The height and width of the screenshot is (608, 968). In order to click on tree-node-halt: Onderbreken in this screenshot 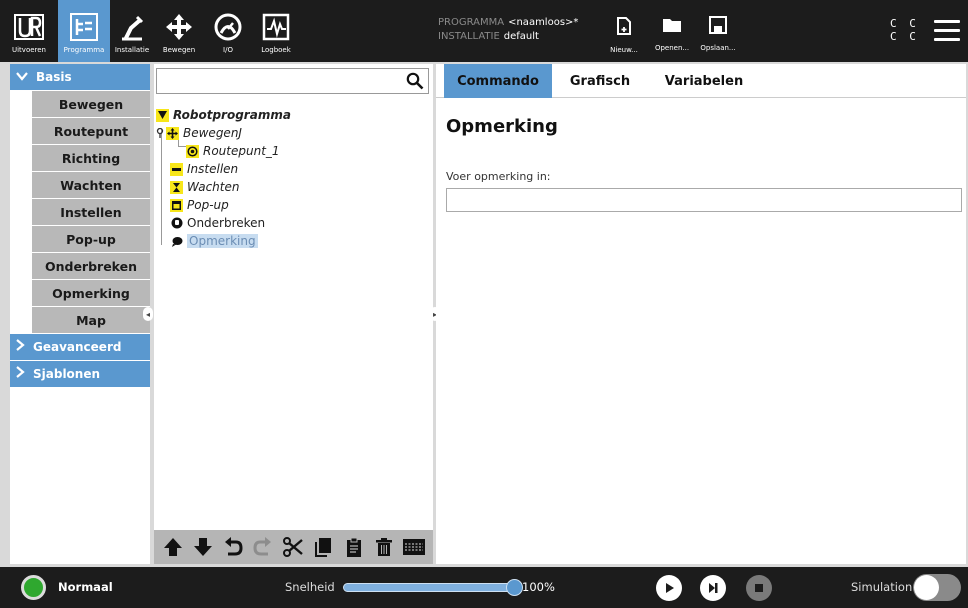, I will do `click(217, 223)`.